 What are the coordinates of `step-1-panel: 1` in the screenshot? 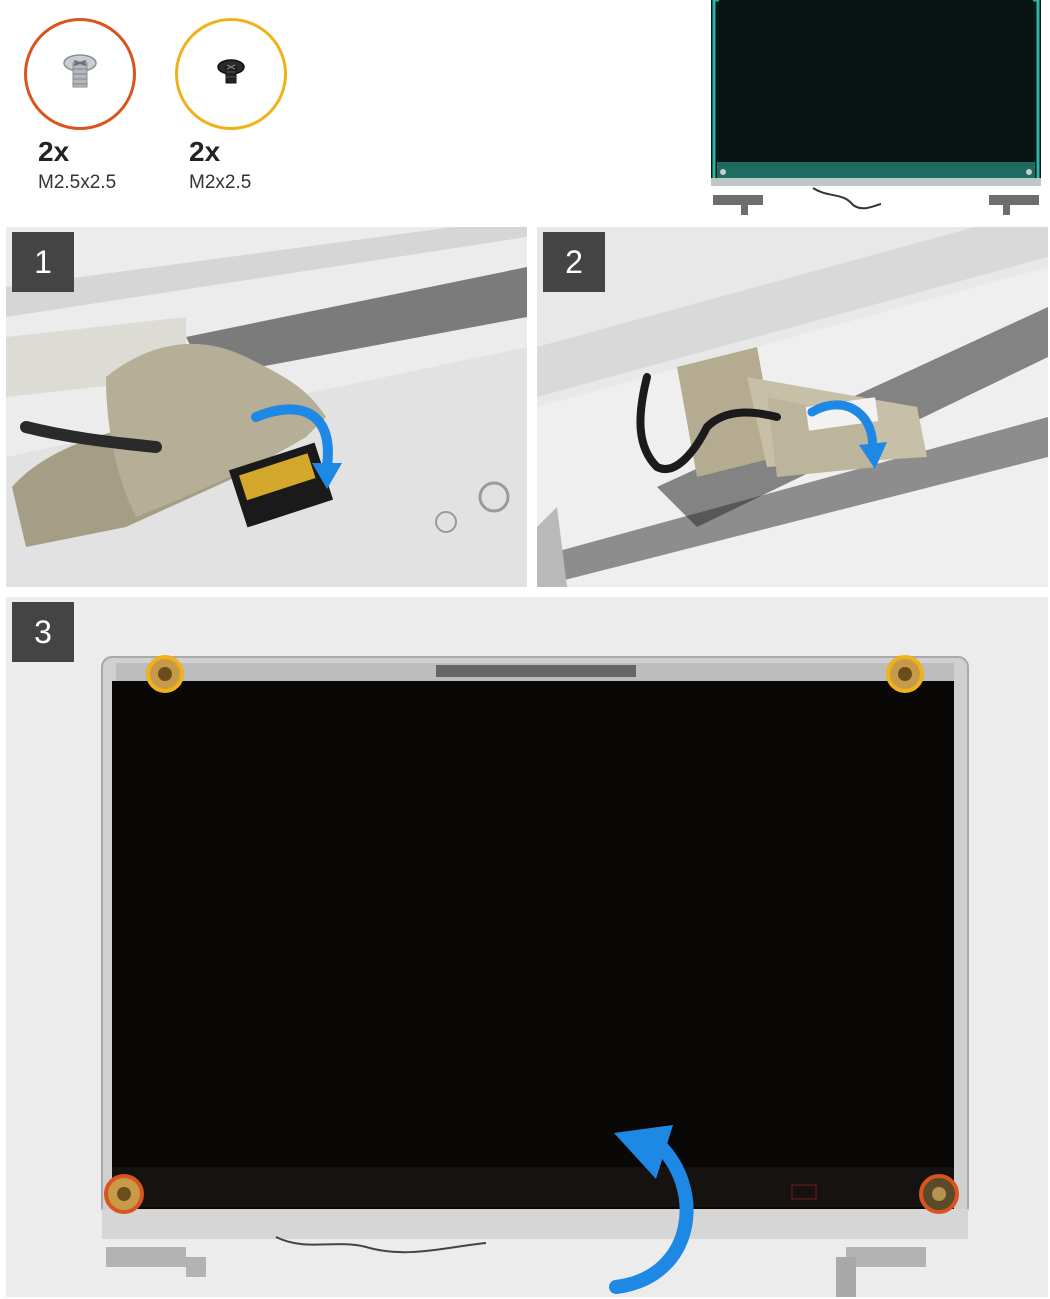 It's located at (266, 407).